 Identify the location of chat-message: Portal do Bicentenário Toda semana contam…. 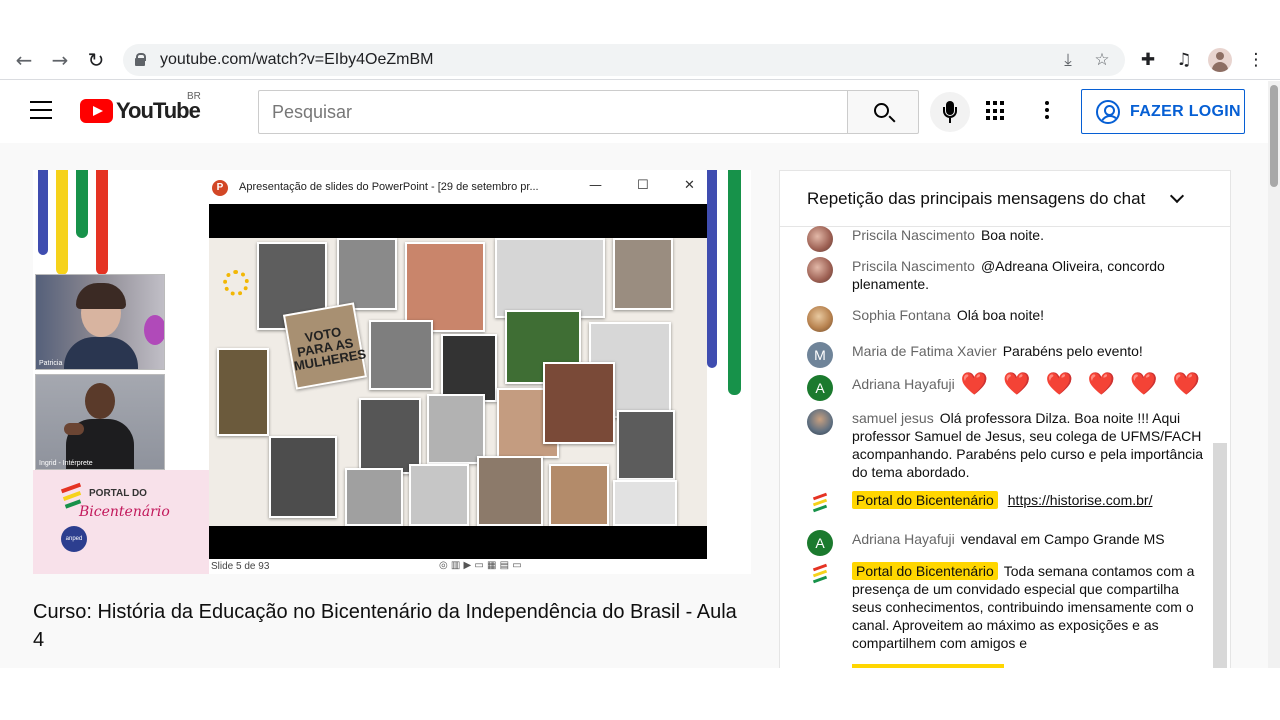
(1007, 607).